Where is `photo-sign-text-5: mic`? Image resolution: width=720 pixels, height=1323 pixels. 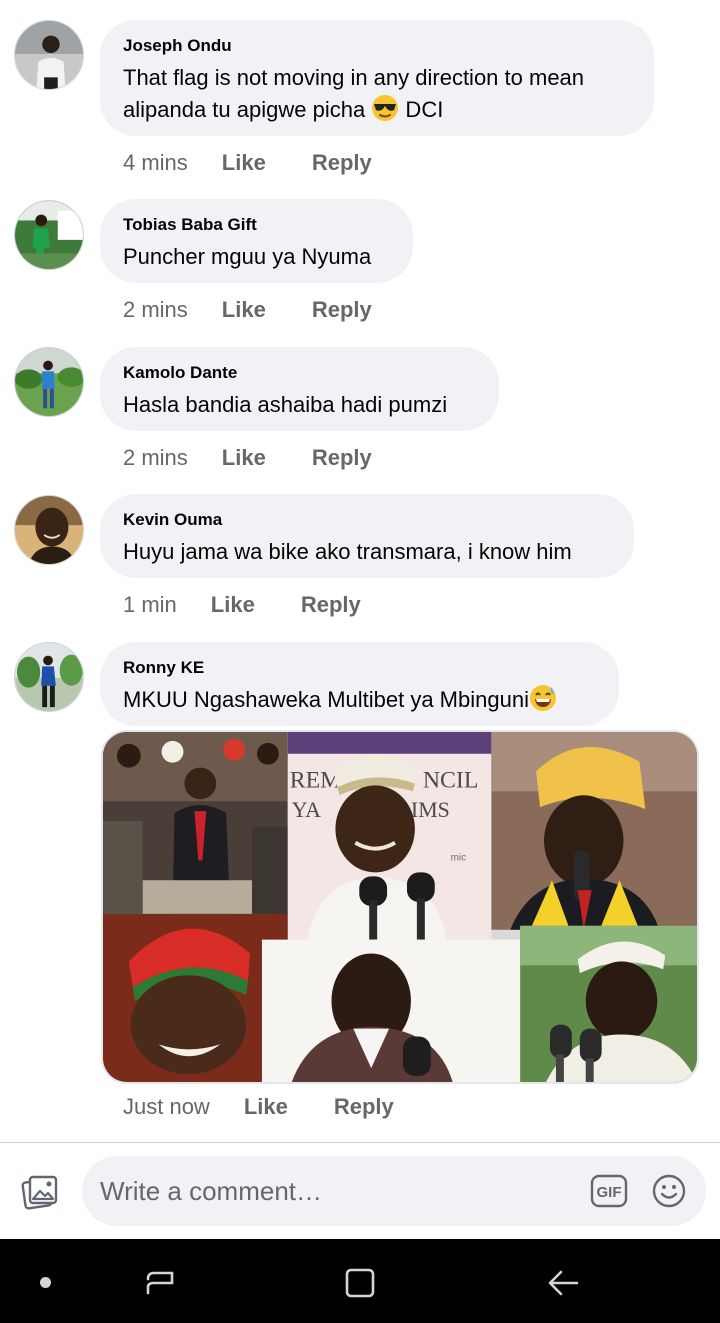
photo-sign-text-5: mic is located at coordinates (458, 858).